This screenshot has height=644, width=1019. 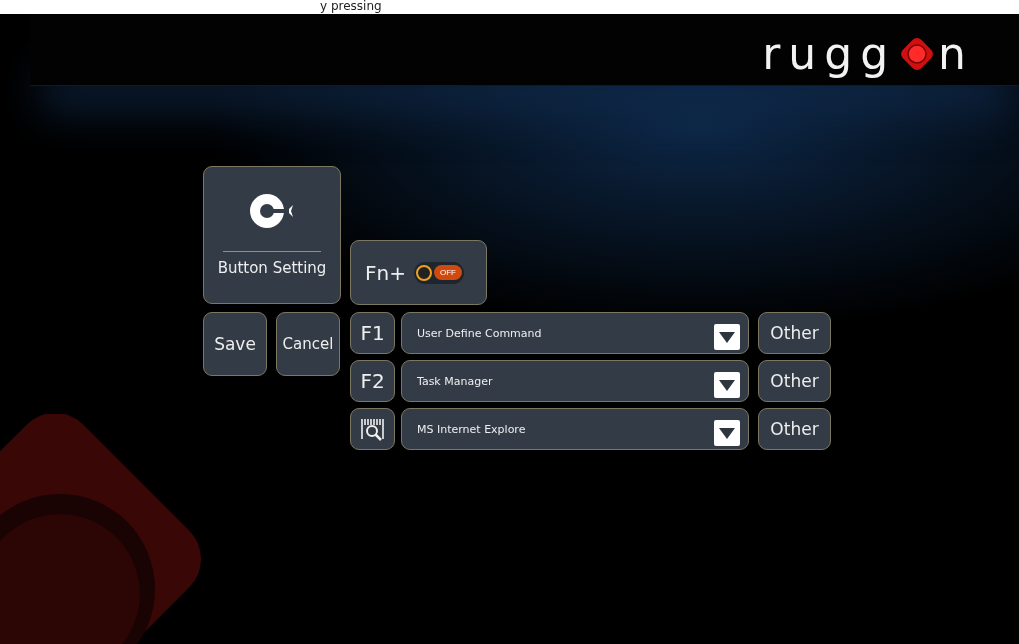 I want to click on fn-toggle: OFF, so click(x=438, y=272).